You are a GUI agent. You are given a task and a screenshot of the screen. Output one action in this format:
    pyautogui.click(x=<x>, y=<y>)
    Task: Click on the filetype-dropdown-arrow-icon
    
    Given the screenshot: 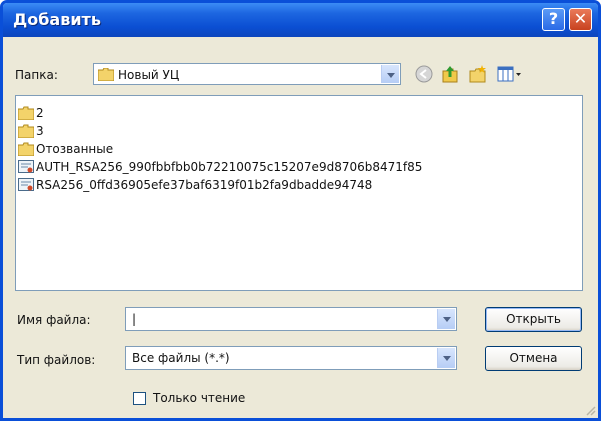 What is the action you would take?
    pyautogui.click(x=446, y=358)
    